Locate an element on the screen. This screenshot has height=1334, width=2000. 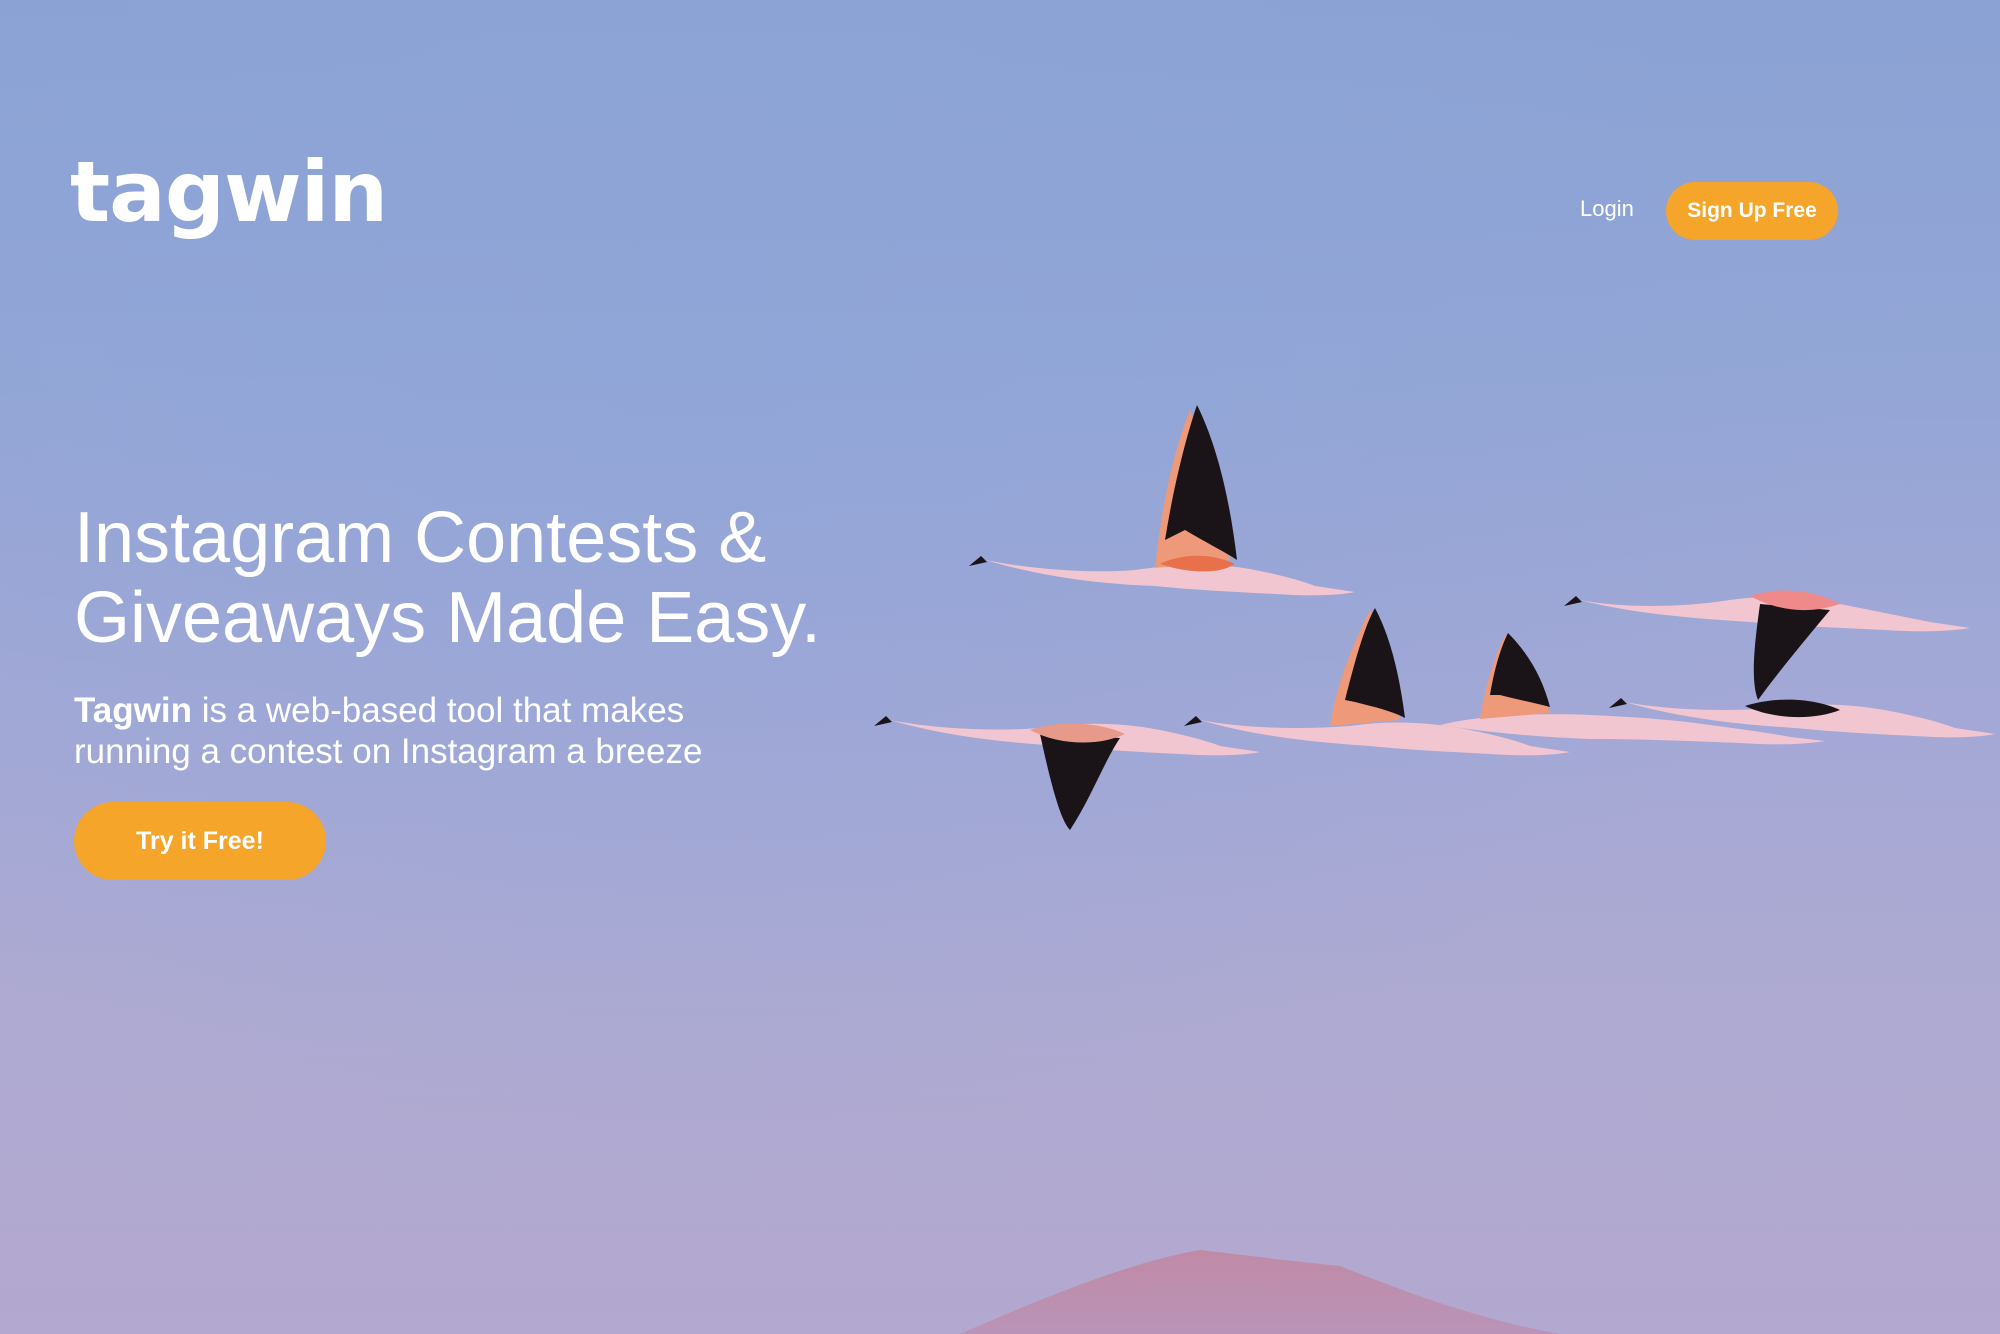
sign-up-free-button: Sign Up Free is located at coordinates (1752, 211).